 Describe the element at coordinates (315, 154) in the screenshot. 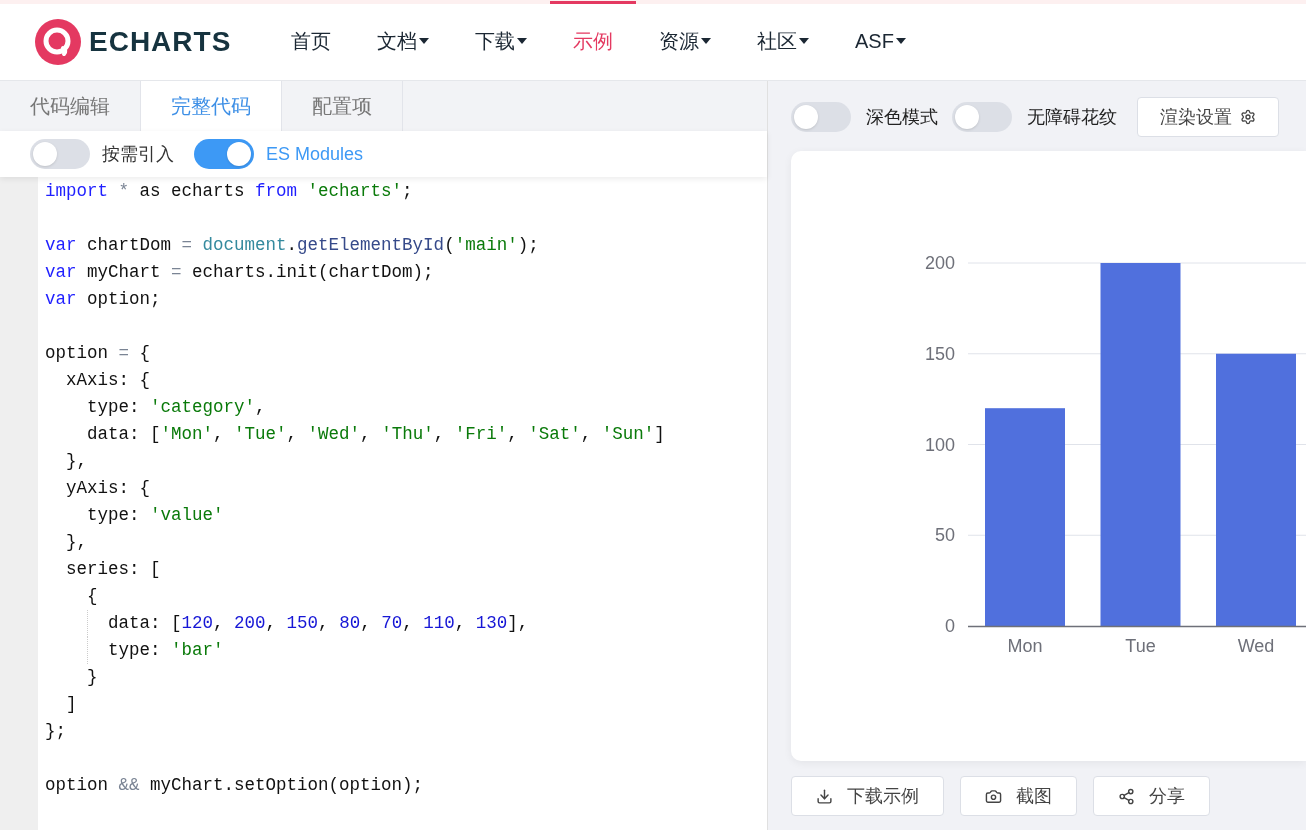

I see `toggle-label: ES Modules` at that location.